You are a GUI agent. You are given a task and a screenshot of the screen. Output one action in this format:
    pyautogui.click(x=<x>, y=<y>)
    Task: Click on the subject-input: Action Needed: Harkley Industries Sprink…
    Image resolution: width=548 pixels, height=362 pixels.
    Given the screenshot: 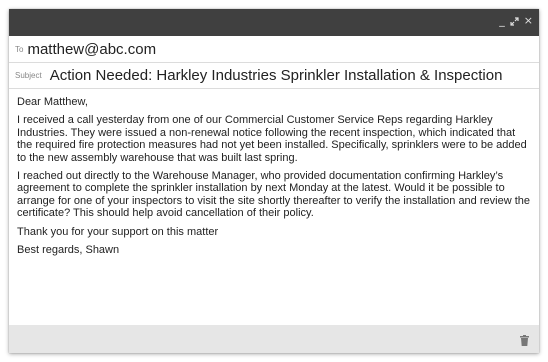 What is the action you would take?
    pyautogui.click(x=276, y=75)
    